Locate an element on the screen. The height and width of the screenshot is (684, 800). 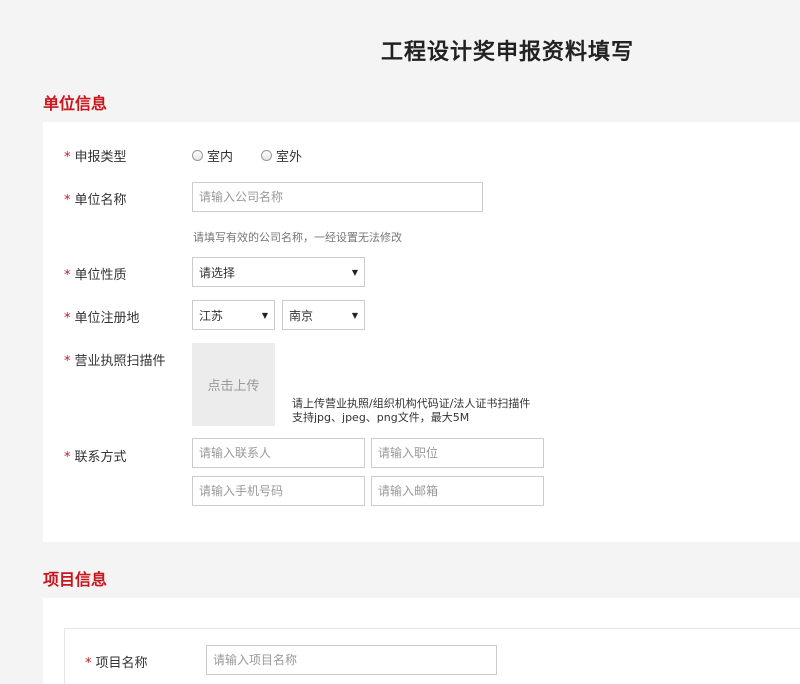
email-input is located at coordinates (457, 491).